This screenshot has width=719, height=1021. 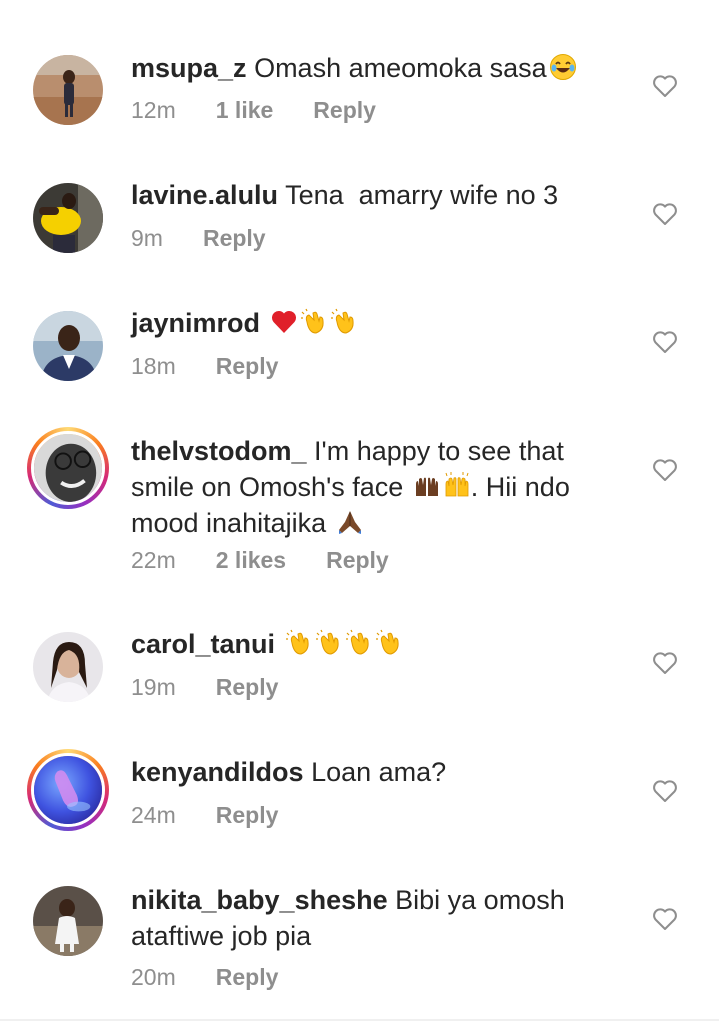 What do you see at coordinates (219, 451) in the screenshot?
I see `comment-username: thelvstodom_` at bounding box center [219, 451].